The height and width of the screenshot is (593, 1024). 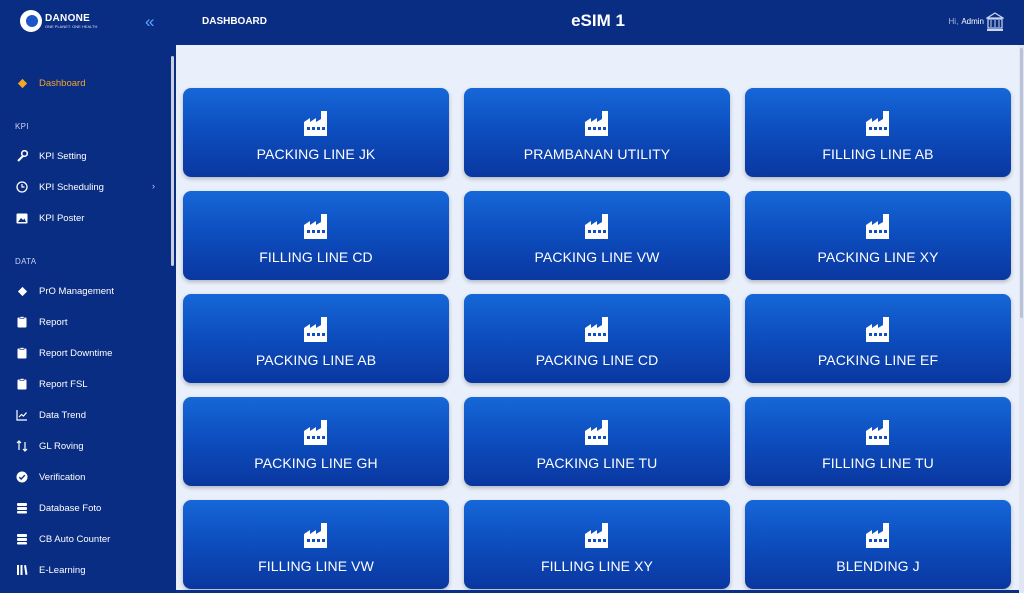 What do you see at coordinates (76, 353) in the screenshot?
I see `sidebar-item-label: Report Downtime` at bounding box center [76, 353].